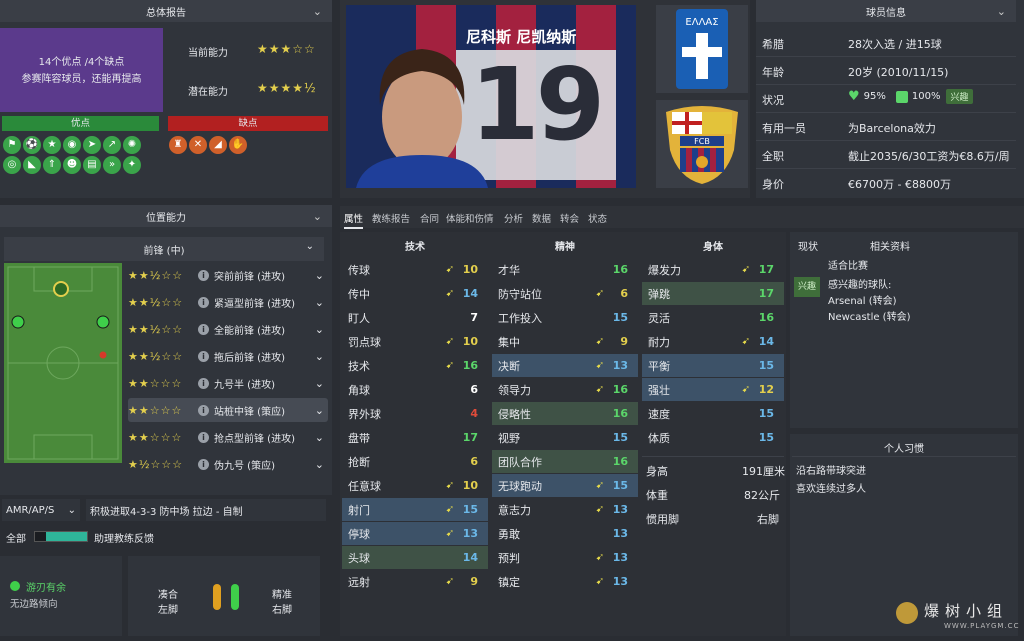 Image resolution: width=1024 pixels, height=641 pixels. Describe the element at coordinates (713, 437) in the screenshot. I see `phys-attr-row: 体质 15` at that location.